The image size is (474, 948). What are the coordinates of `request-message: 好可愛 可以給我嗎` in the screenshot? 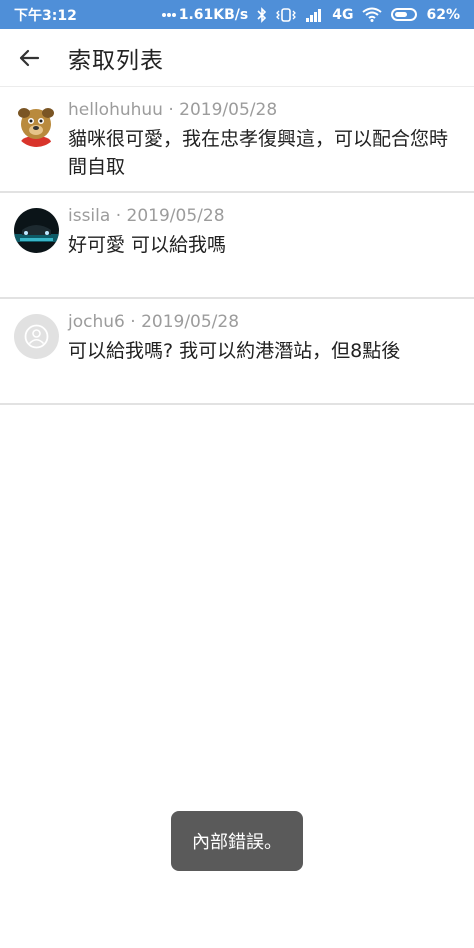 It's located at (147, 245).